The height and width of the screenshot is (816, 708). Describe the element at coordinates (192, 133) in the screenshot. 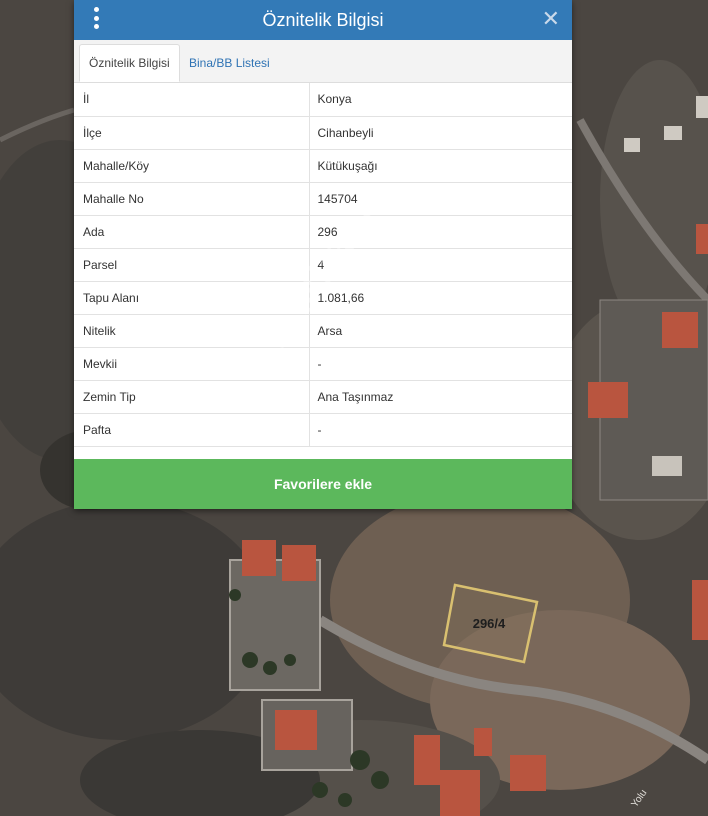

I see `row-key: İlçe` at that location.